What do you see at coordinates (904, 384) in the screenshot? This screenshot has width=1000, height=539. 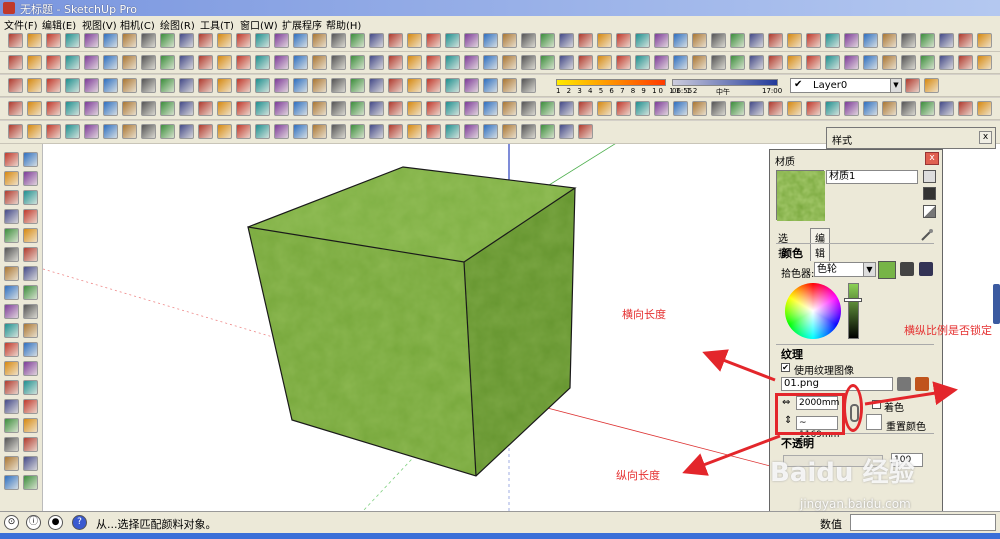 I see `browse-folder-icon` at bounding box center [904, 384].